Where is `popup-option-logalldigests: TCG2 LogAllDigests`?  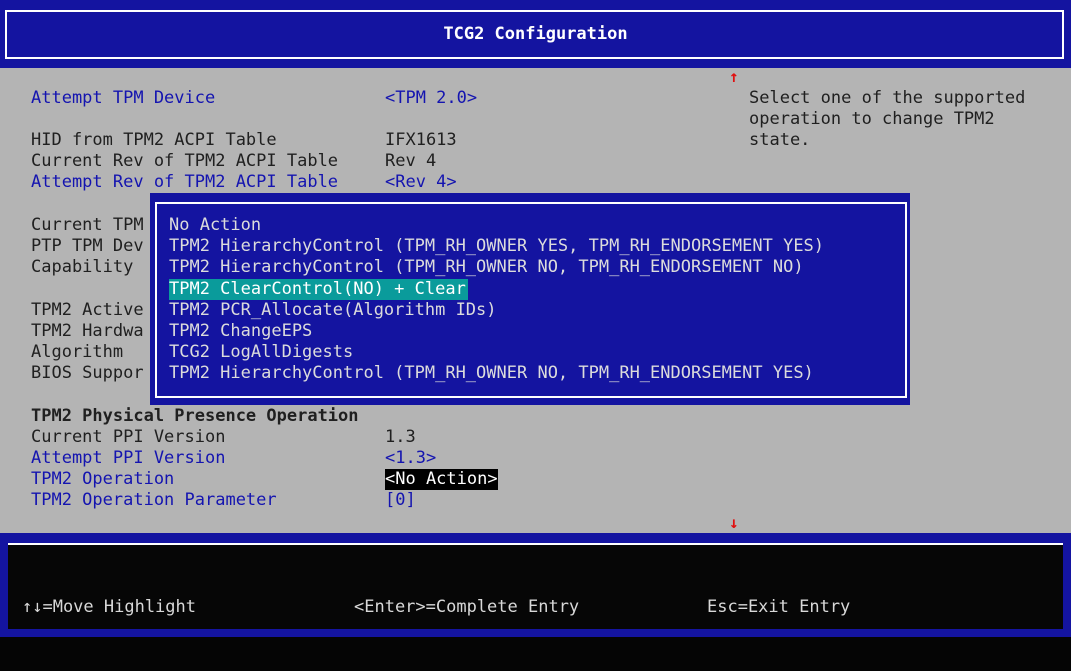
popup-option-logalldigests: TCG2 LogAllDigests is located at coordinates (261, 352).